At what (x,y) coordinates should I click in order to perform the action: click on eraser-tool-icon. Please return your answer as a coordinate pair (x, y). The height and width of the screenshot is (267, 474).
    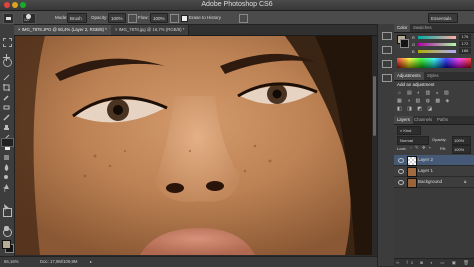
    Looking at the image, I should click on (7, 144).